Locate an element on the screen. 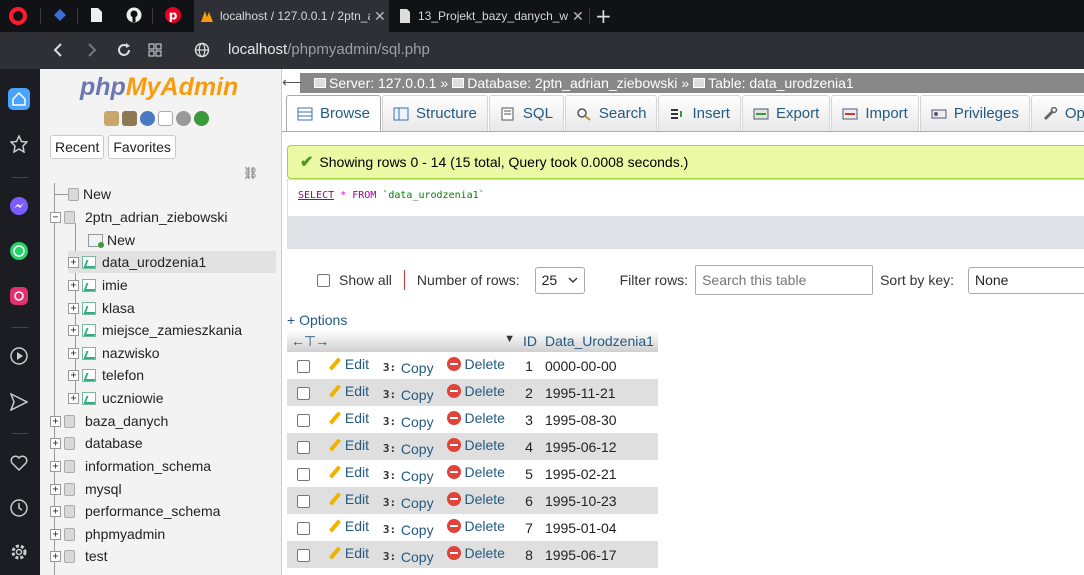 Image resolution: width=1084 pixels, height=575 pixels. tree-db-item: + phpmyadmin is located at coordinates (107, 534).